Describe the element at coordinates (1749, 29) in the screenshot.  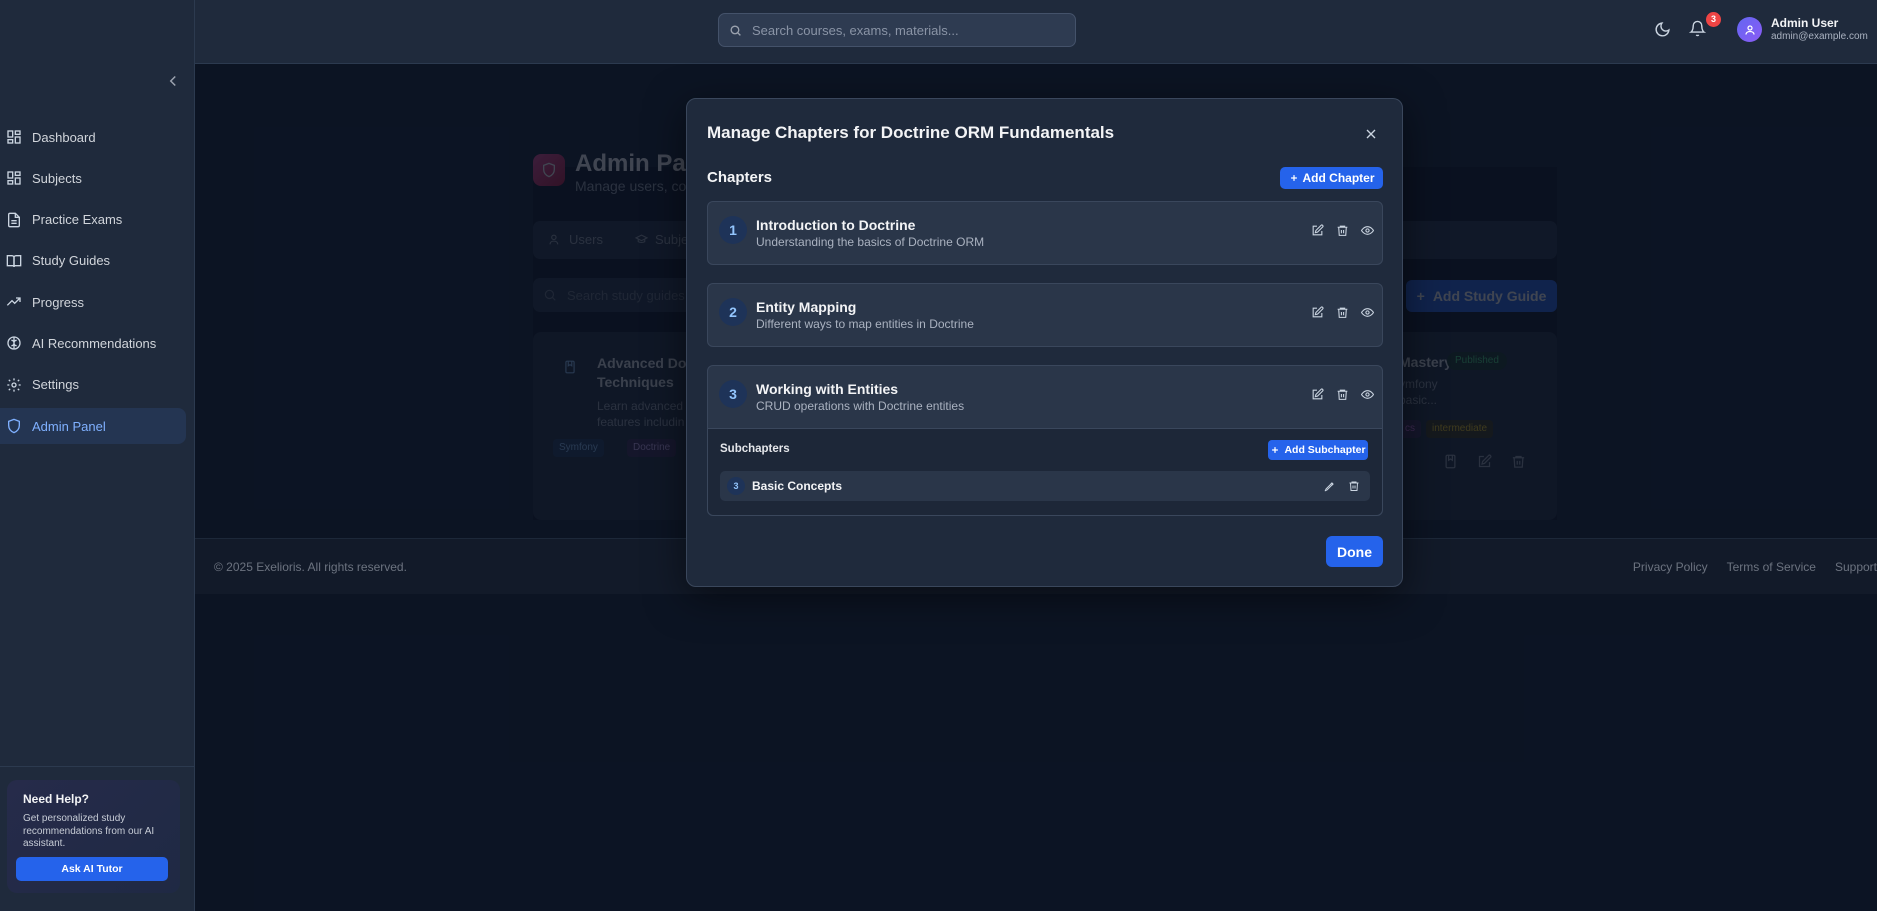
I see `avatar` at that location.